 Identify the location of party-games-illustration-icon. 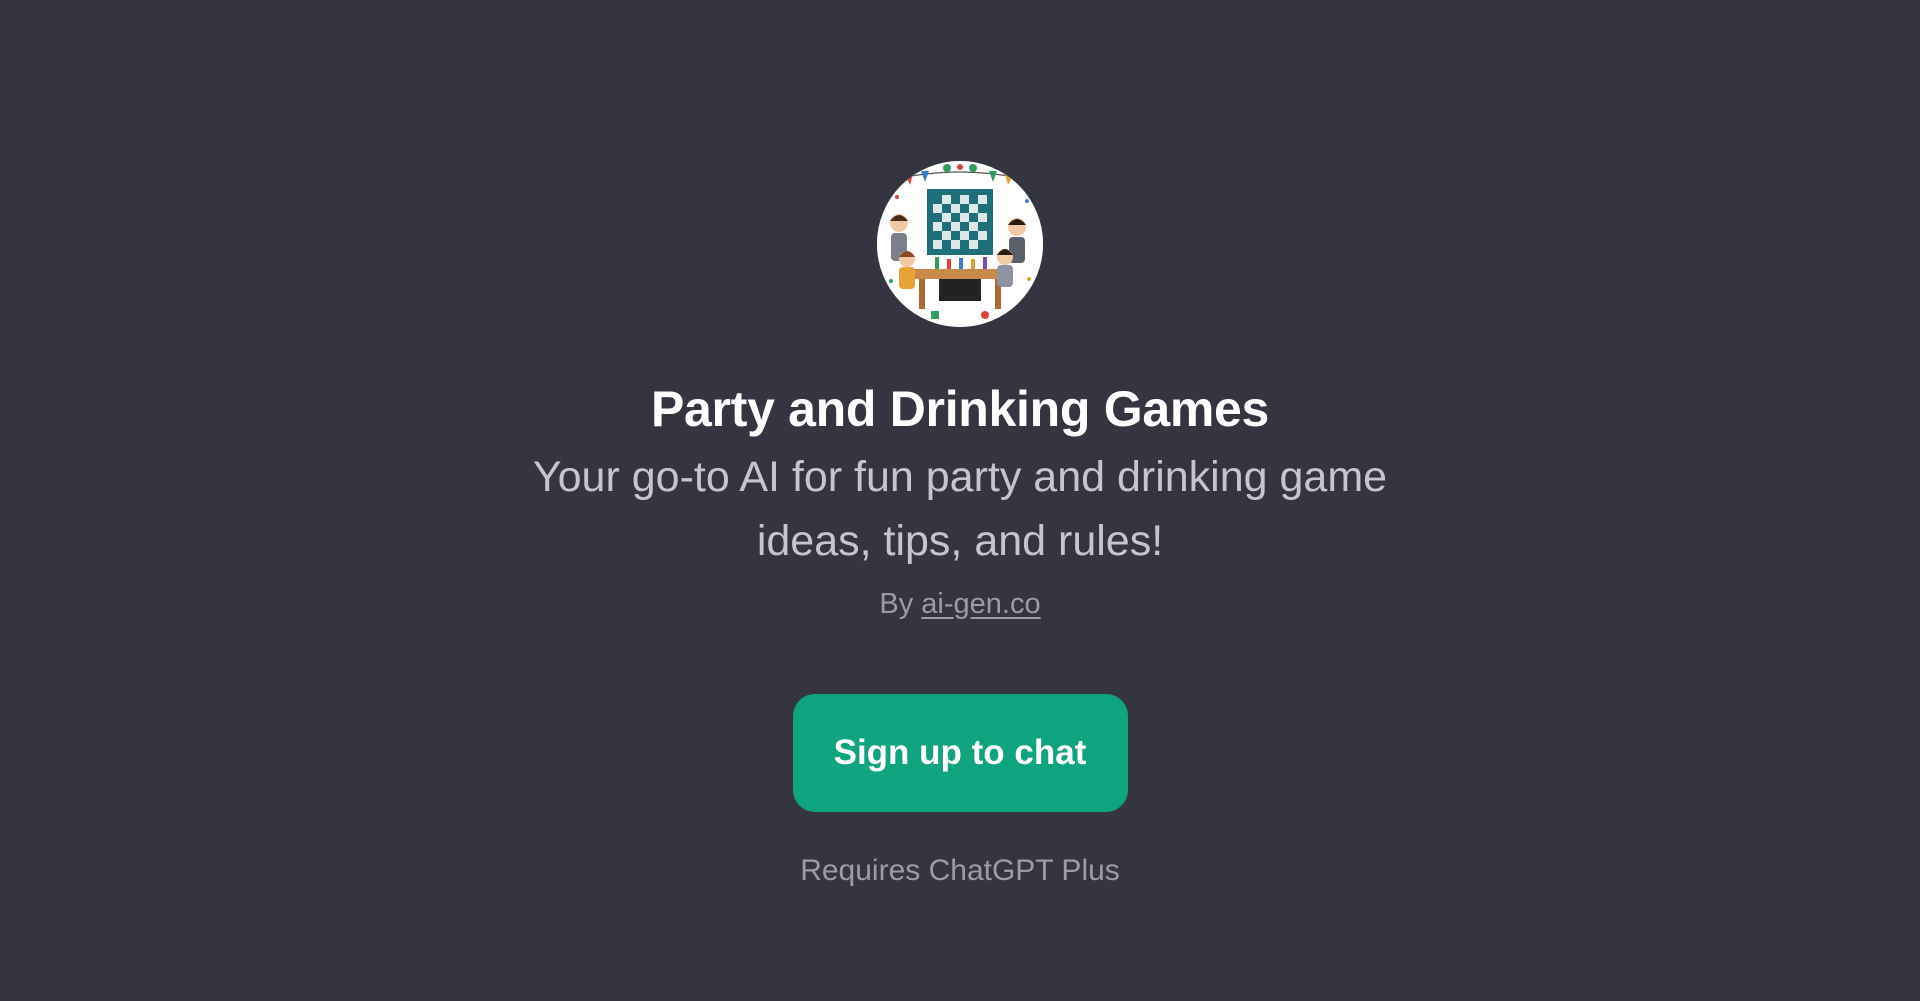
(960, 244).